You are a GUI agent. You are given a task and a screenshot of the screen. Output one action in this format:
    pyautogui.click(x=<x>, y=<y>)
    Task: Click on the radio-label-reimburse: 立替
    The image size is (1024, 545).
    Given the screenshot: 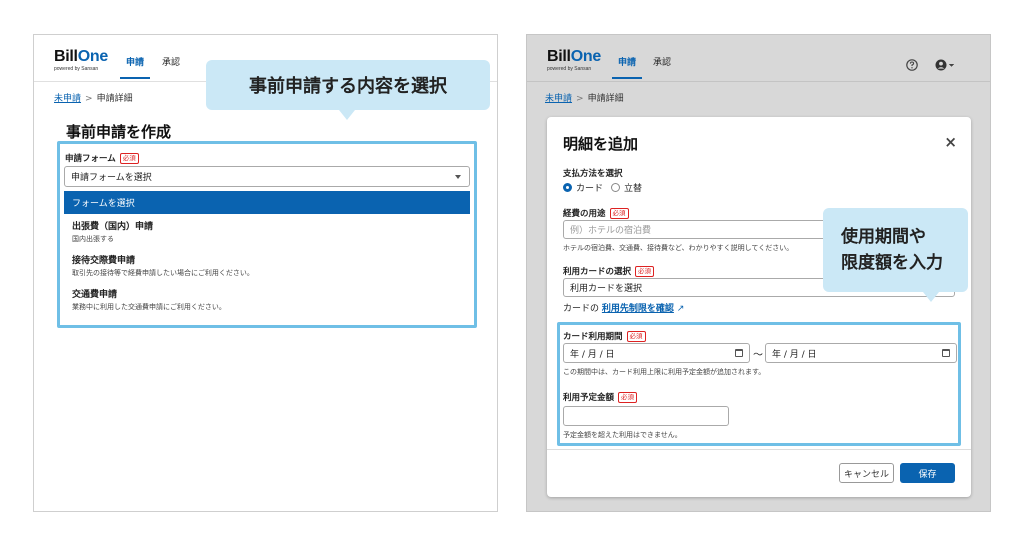 What is the action you would take?
    pyautogui.click(x=633, y=187)
    